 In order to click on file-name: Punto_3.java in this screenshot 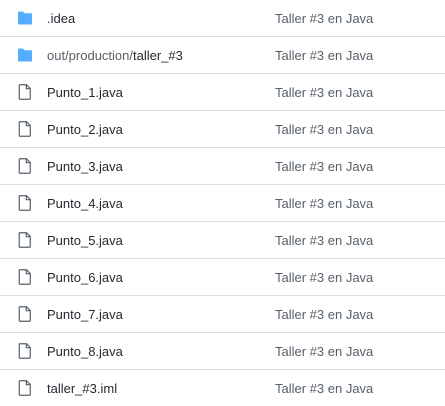, I will do `click(85, 166)`.